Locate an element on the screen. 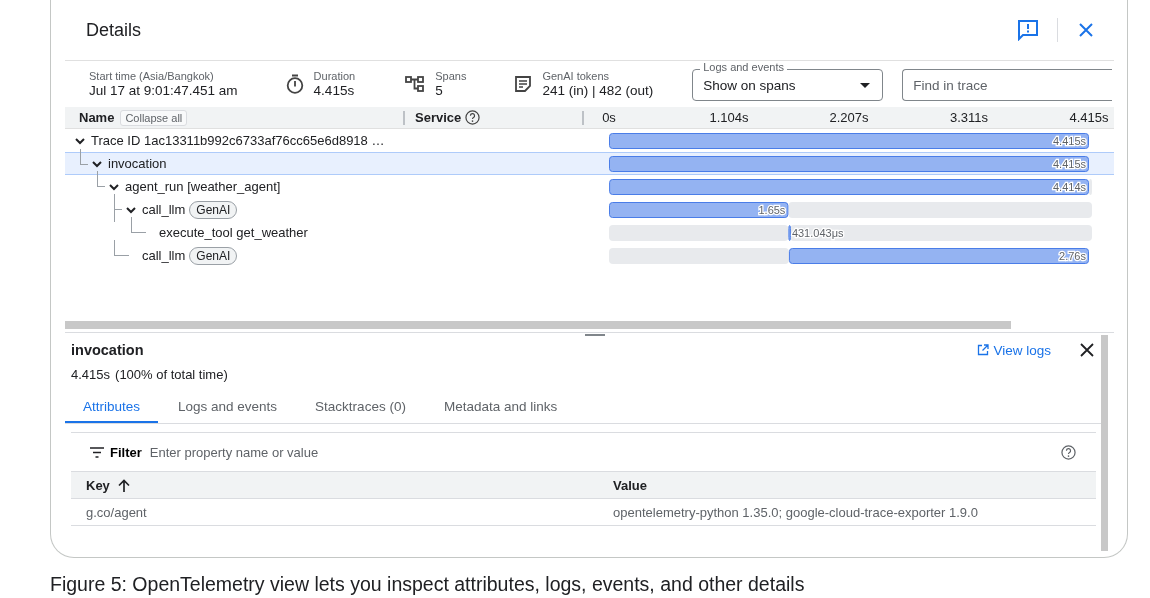 The image size is (1150, 598). span-name: invocation is located at coordinates (137, 163).